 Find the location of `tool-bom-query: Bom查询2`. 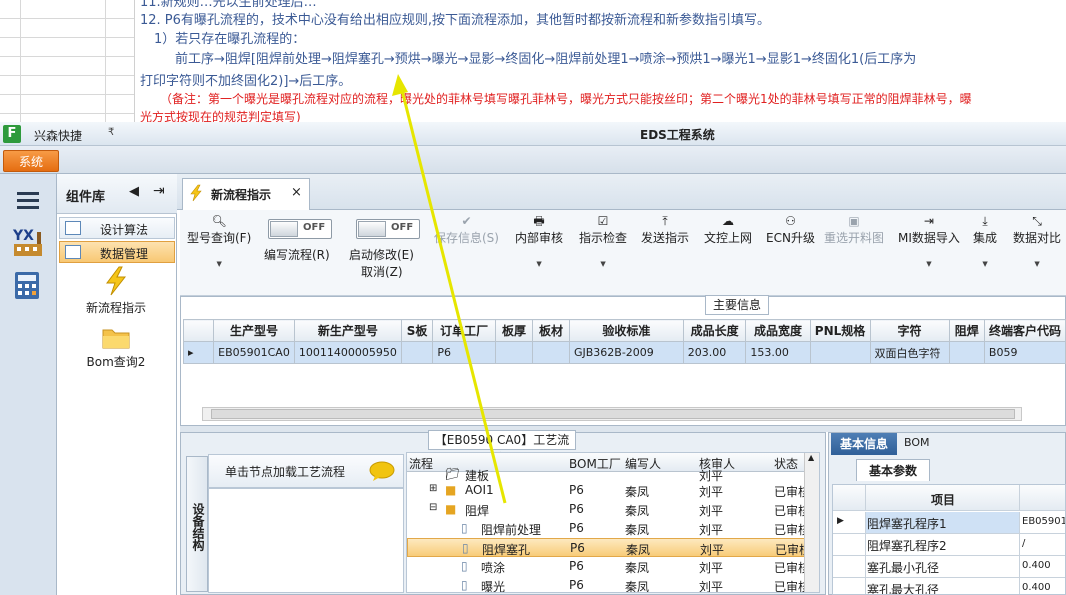

tool-bom-query: Bom查询2 is located at coordinates (116, 347).